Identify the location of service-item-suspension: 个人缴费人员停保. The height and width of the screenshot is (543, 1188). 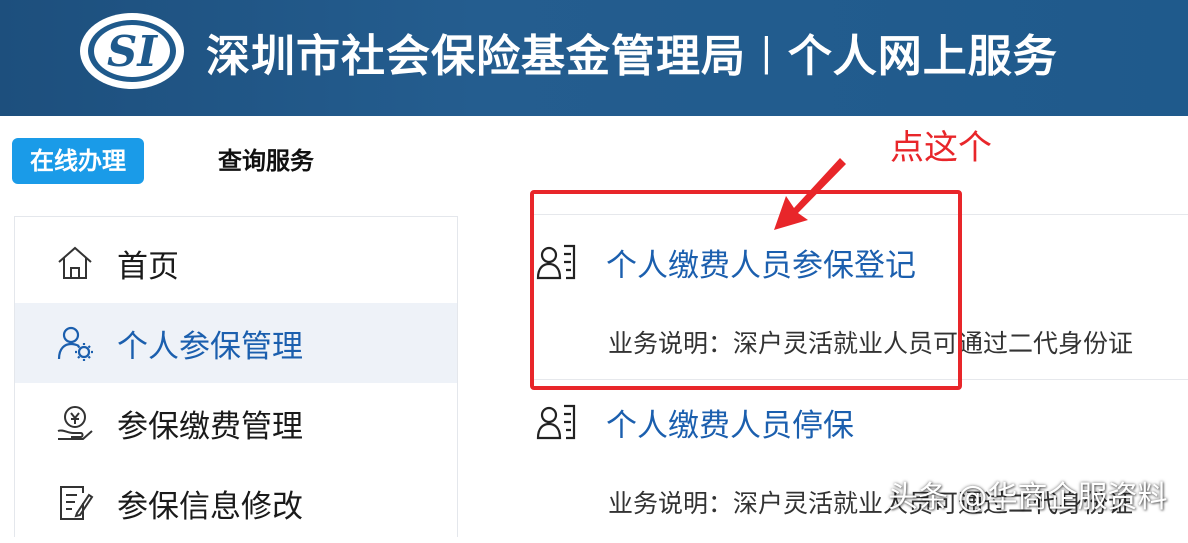
(695, 422).